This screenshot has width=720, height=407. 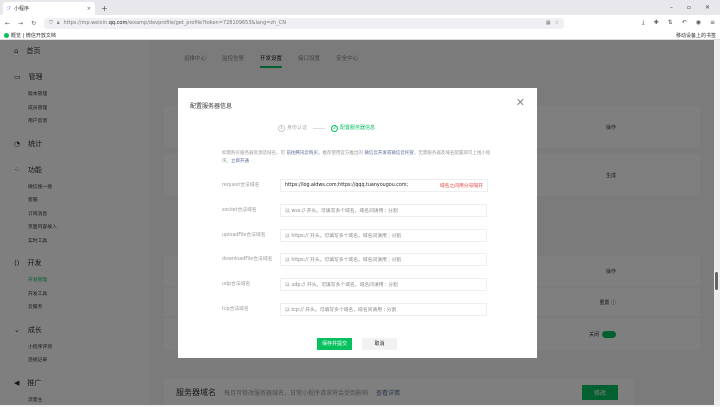 What do you see at coordinates (360, 7) in the screenshot?
I see `browser-tabbar: ℱ小程序× + – ▫ ✕` at bounding box center [360, 7].